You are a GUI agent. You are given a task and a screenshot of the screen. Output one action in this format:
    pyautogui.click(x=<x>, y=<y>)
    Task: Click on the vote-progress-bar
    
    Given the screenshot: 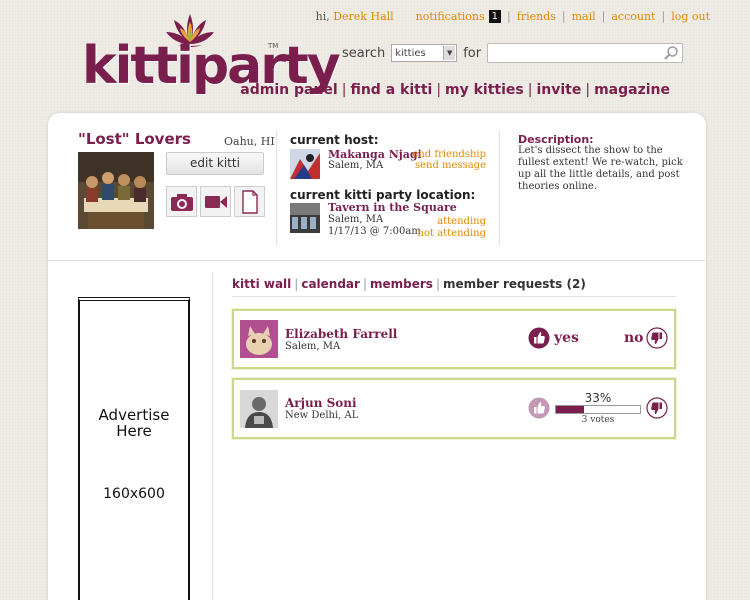 What is the action you would take?
    pyautogui.click(x=598, y=409)
    